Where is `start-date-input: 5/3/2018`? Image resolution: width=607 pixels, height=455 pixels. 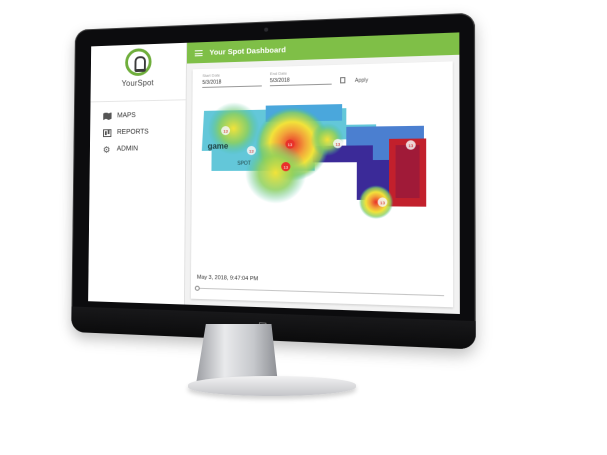 start-date-input: 5/3/2018 is located at coordinates (232, 83).